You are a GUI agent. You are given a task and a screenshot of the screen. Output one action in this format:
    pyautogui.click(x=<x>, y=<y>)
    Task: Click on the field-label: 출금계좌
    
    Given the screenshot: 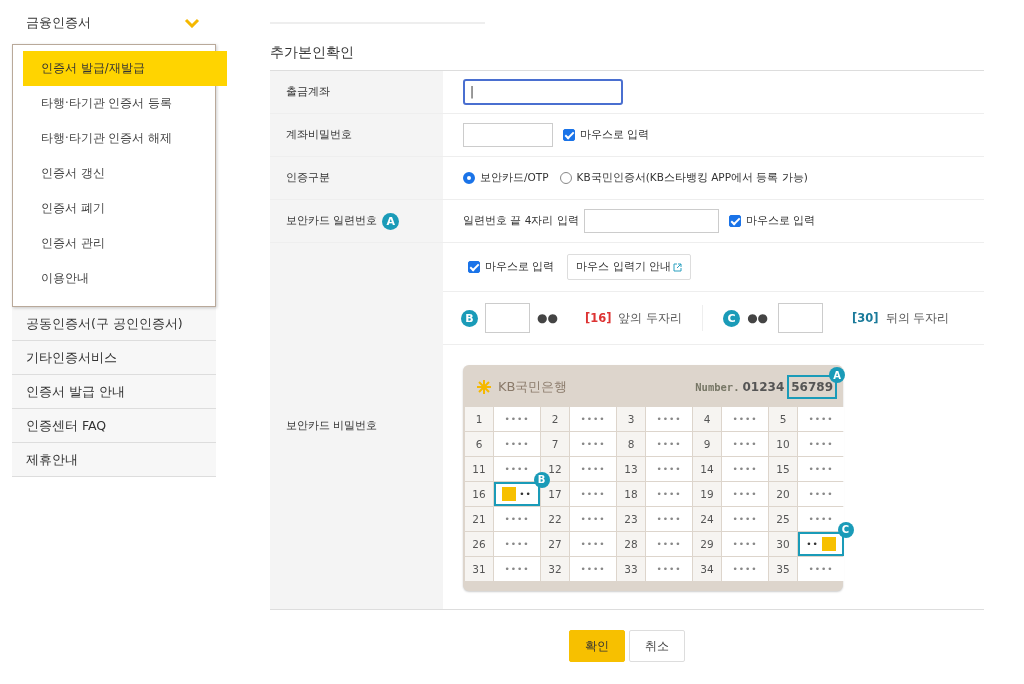 What is the action you would take?
    pyautogui.click(x=308, y=92)
    